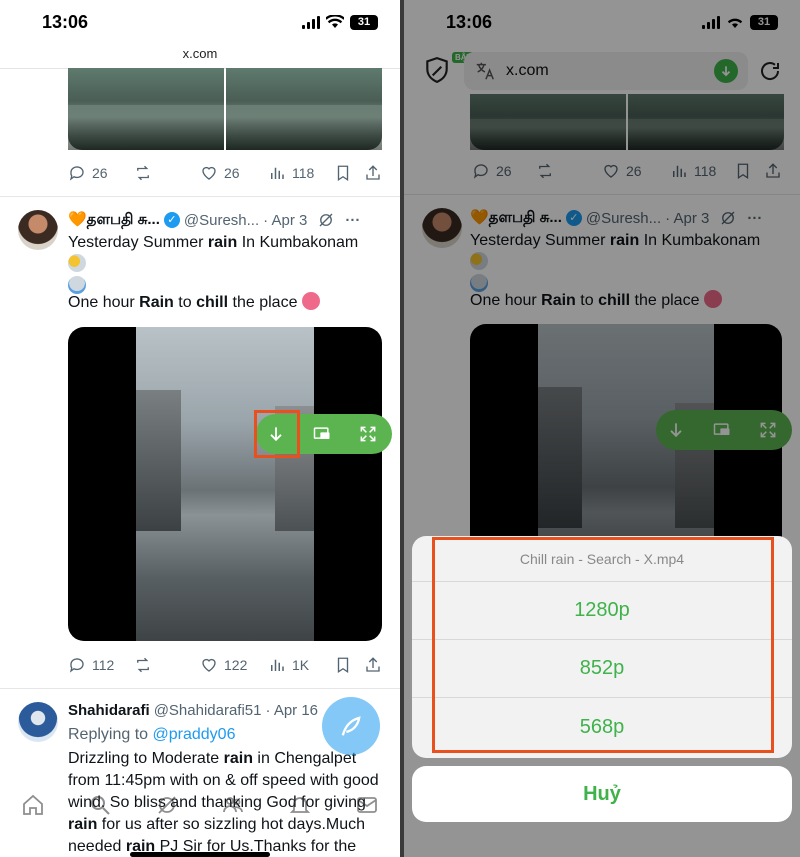 This screenshot has width=800, height=857. I want to click on fullscreen-button, so click(368, 434).